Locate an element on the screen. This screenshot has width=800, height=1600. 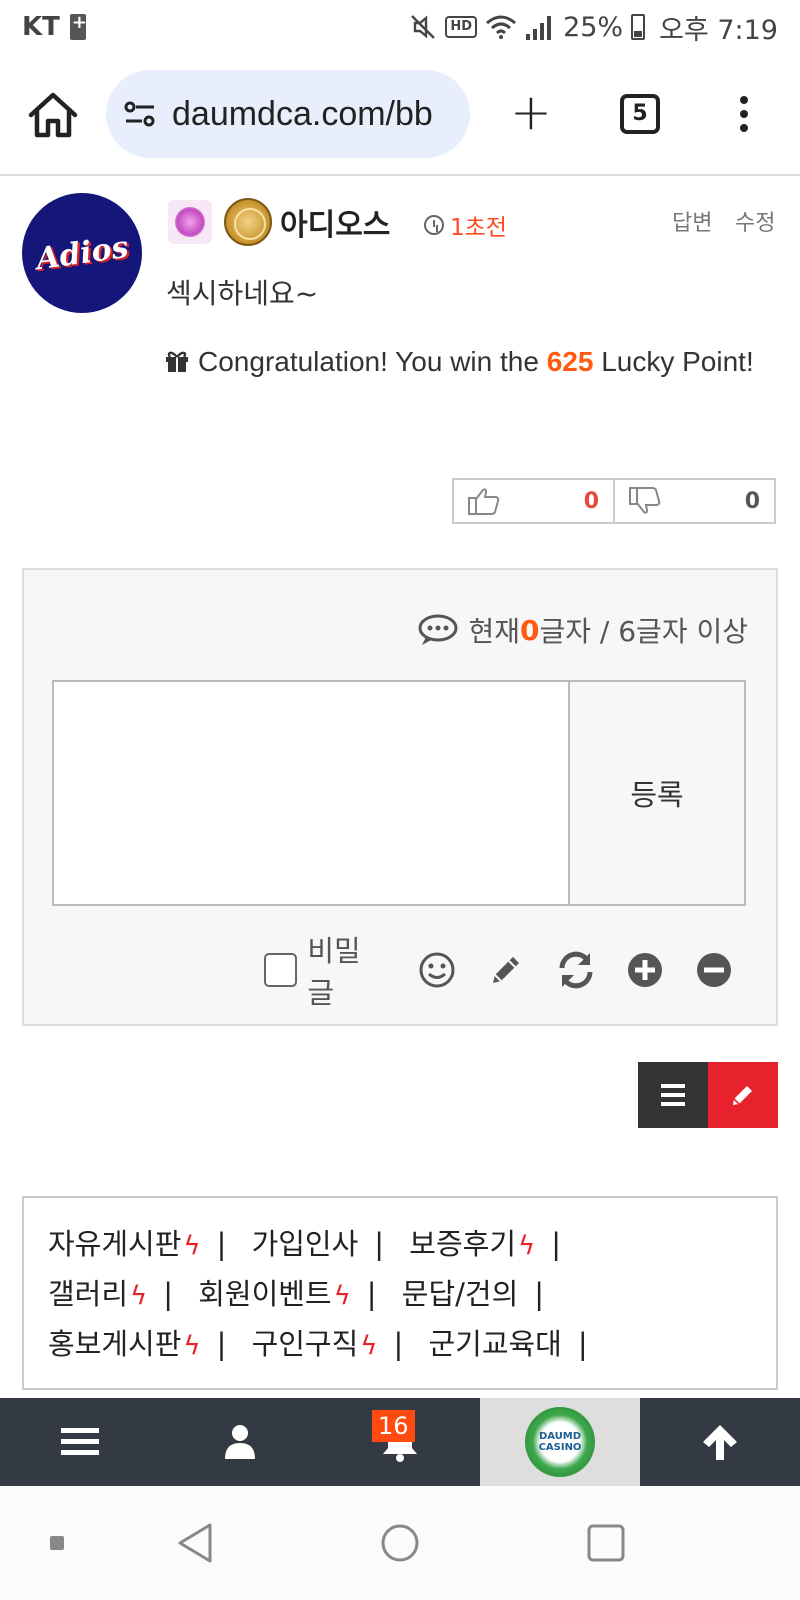
comment-tools: 비밀글 is located at coordinates (514, 972).